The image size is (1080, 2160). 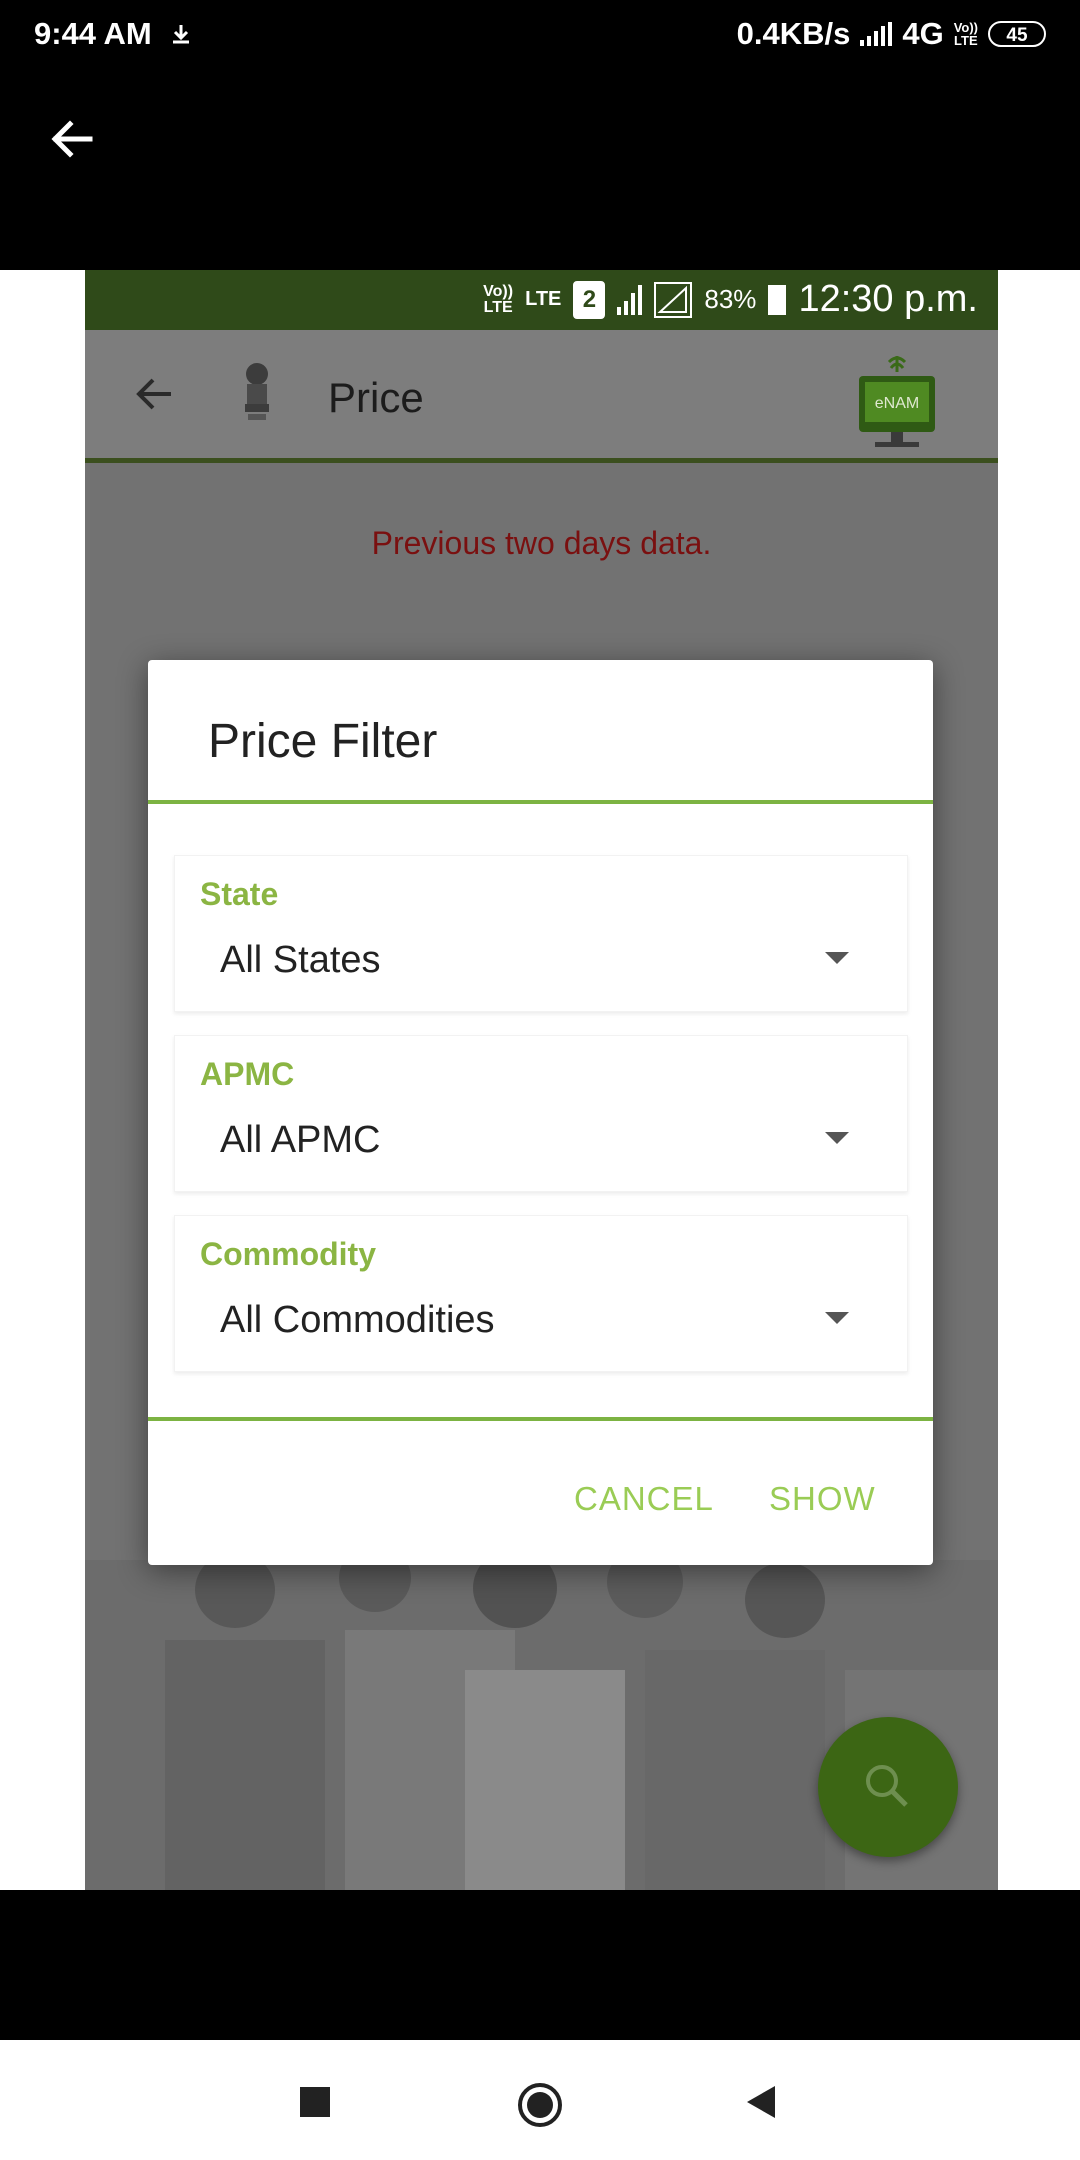 I want to click on apmc-dropdown: APMC All APMC, so click(x=541, y=1113).